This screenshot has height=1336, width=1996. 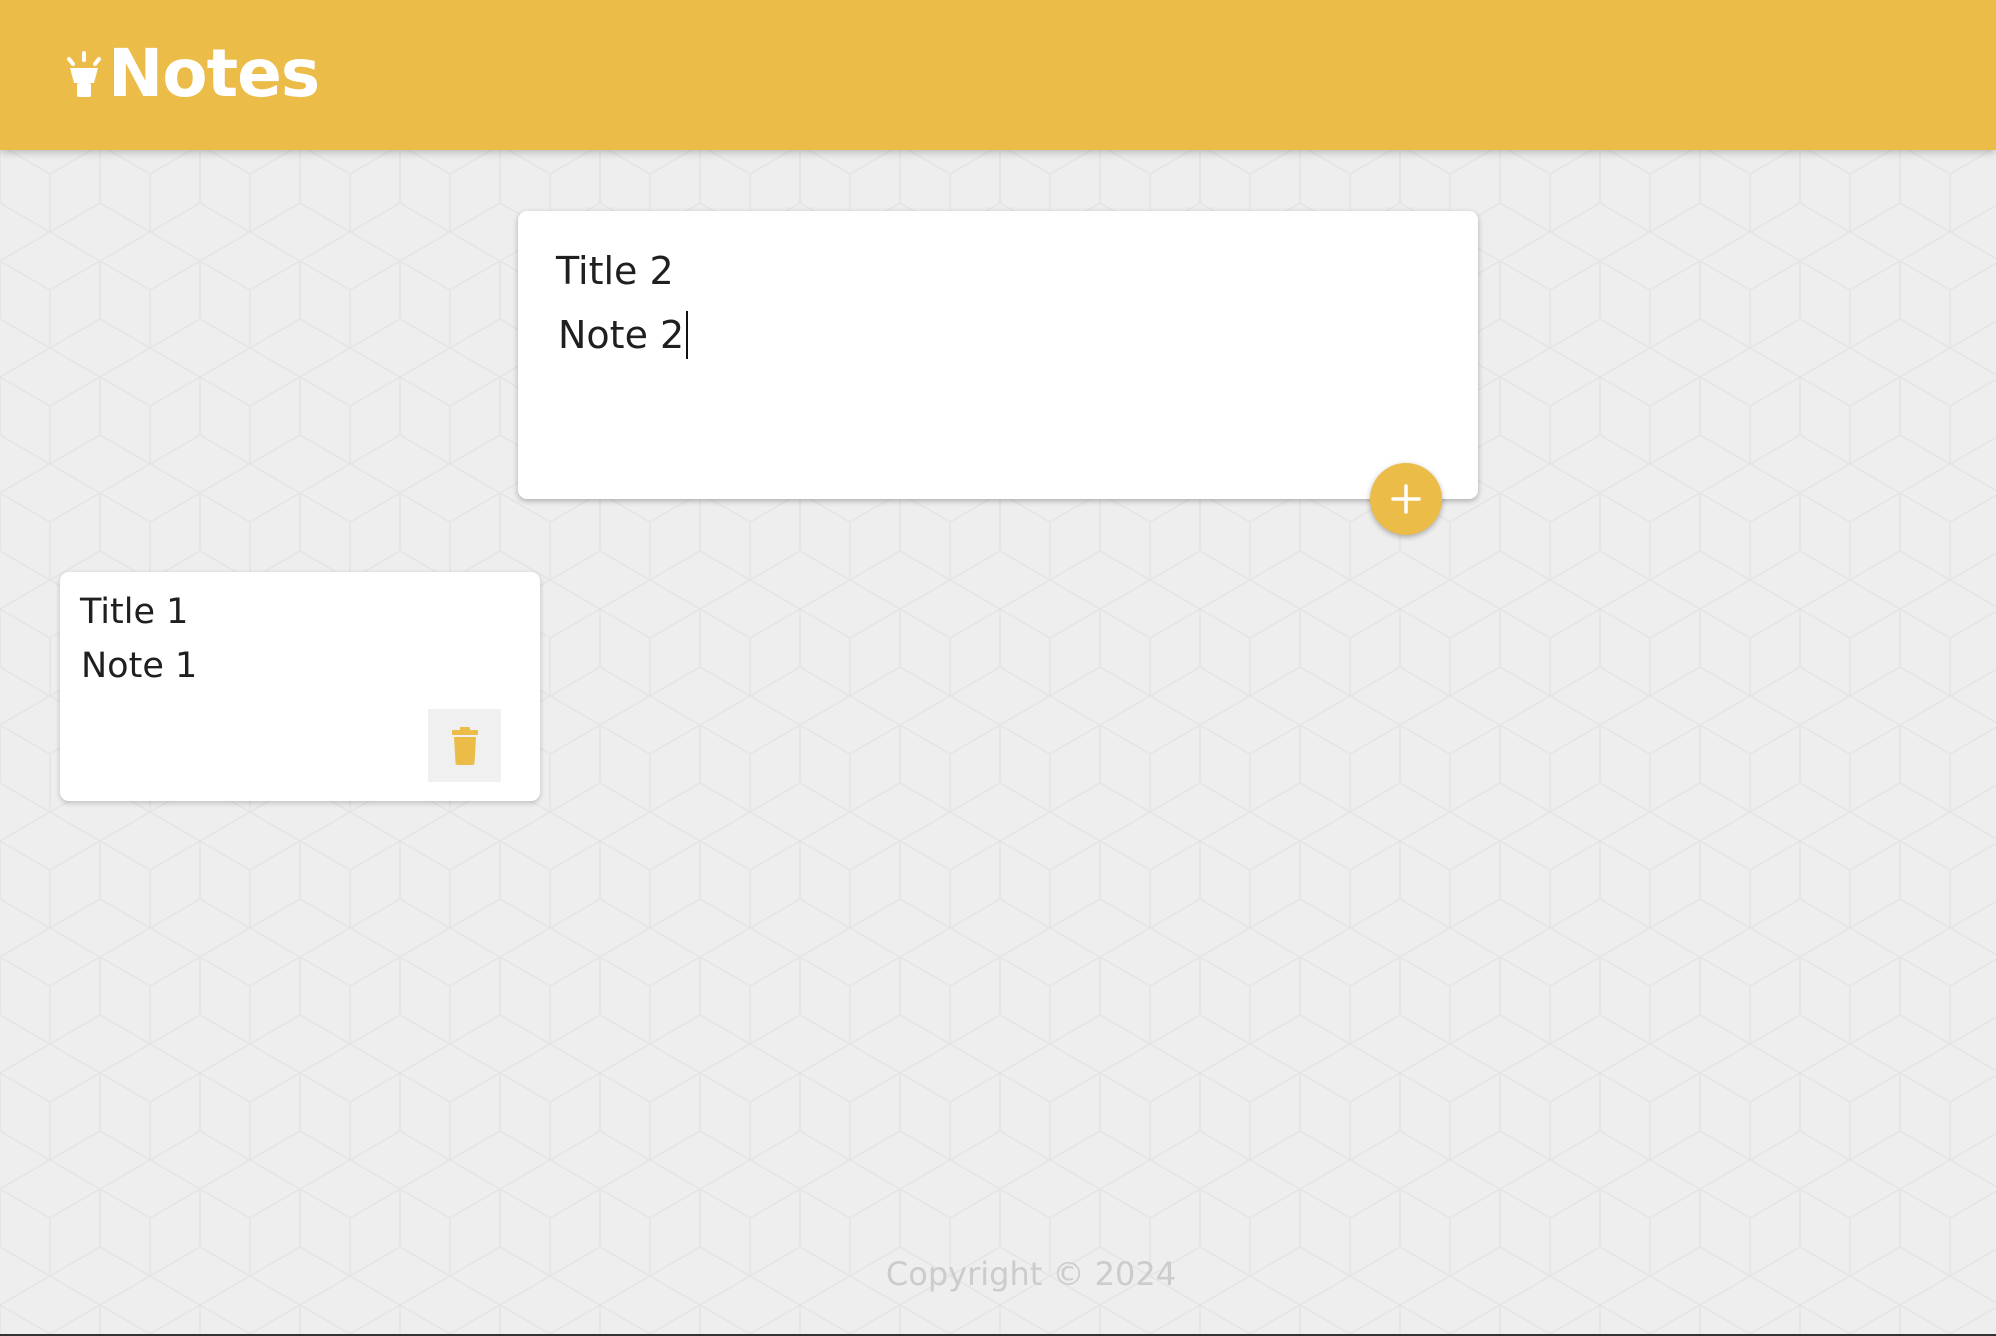 I want to click on add-note-button, so click(x=1406, y=499).